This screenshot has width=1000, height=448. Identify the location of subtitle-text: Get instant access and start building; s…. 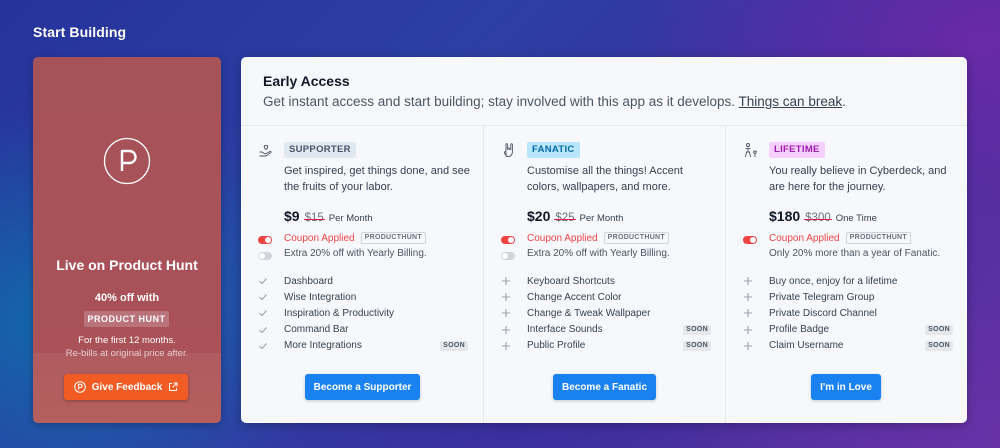
(499, 101).